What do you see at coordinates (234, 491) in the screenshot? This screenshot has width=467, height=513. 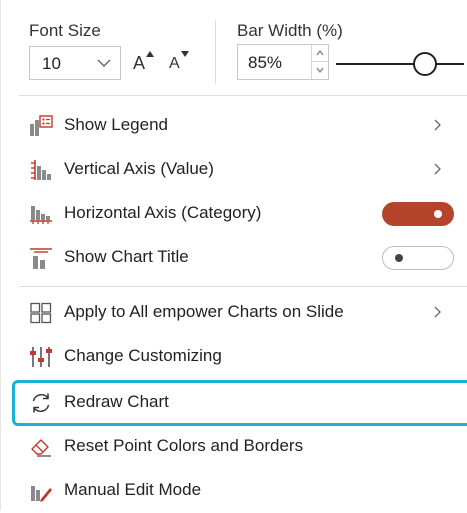 I see `menu-item-manual-edit-mode: Manual Edit Mode` at bounding box center [234, 491].